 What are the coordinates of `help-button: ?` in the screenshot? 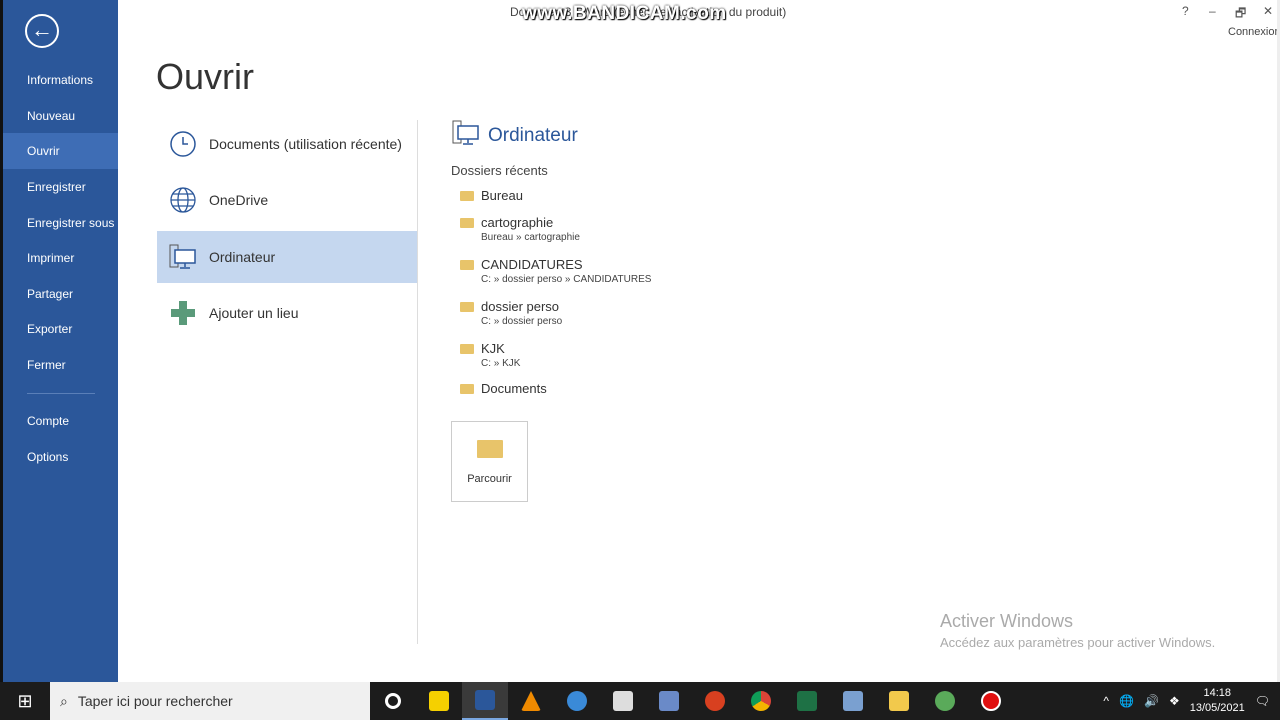 It's located at (1185, 11).